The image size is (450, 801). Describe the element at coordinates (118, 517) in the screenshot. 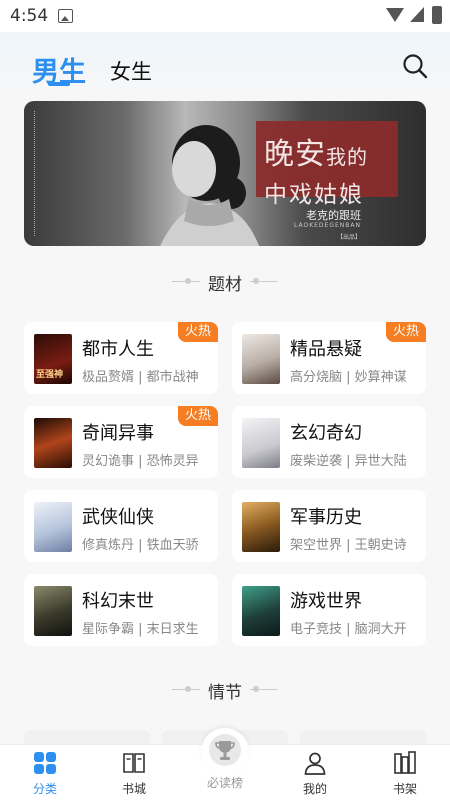

I see `category-title: 武侠仙侠` at that location.